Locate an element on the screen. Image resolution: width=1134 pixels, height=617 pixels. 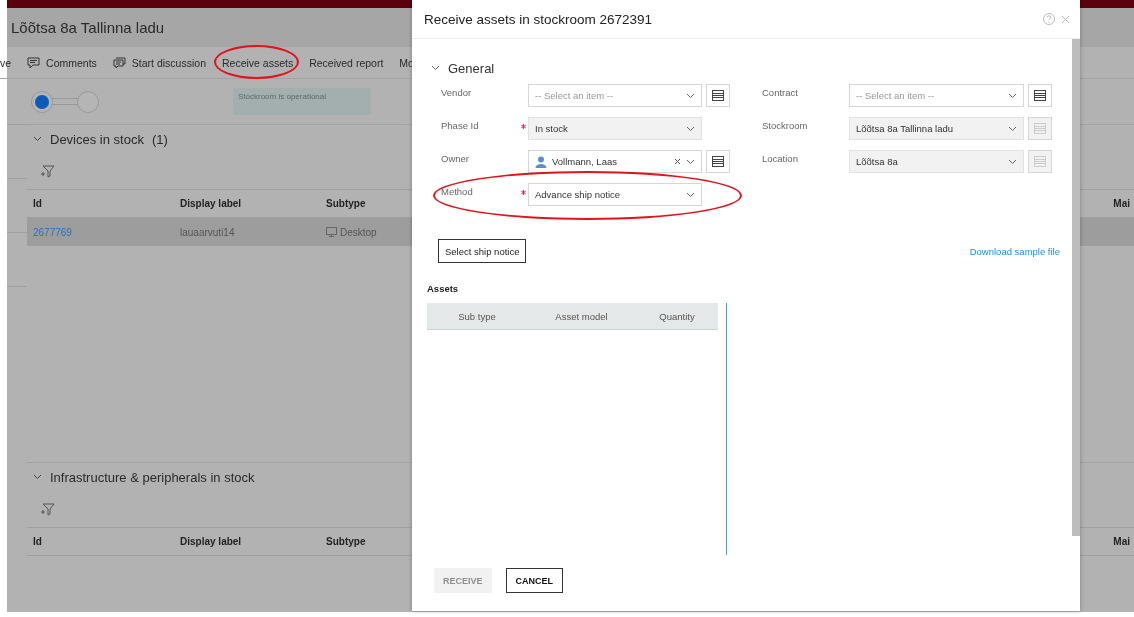
field-label: Contract is located at coordinates (780, 92).